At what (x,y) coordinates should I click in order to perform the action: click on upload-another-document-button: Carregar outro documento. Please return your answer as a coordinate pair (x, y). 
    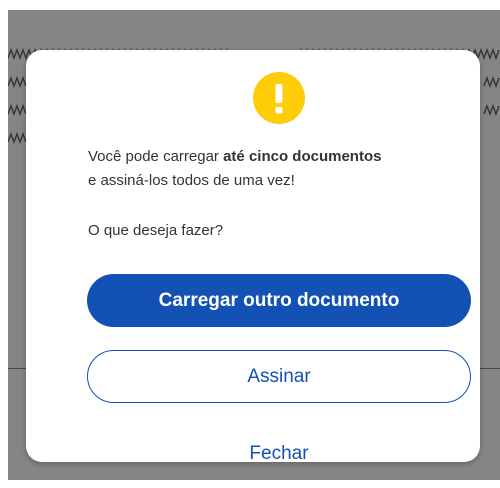
    Looking at the image, I should click on (279, 300).